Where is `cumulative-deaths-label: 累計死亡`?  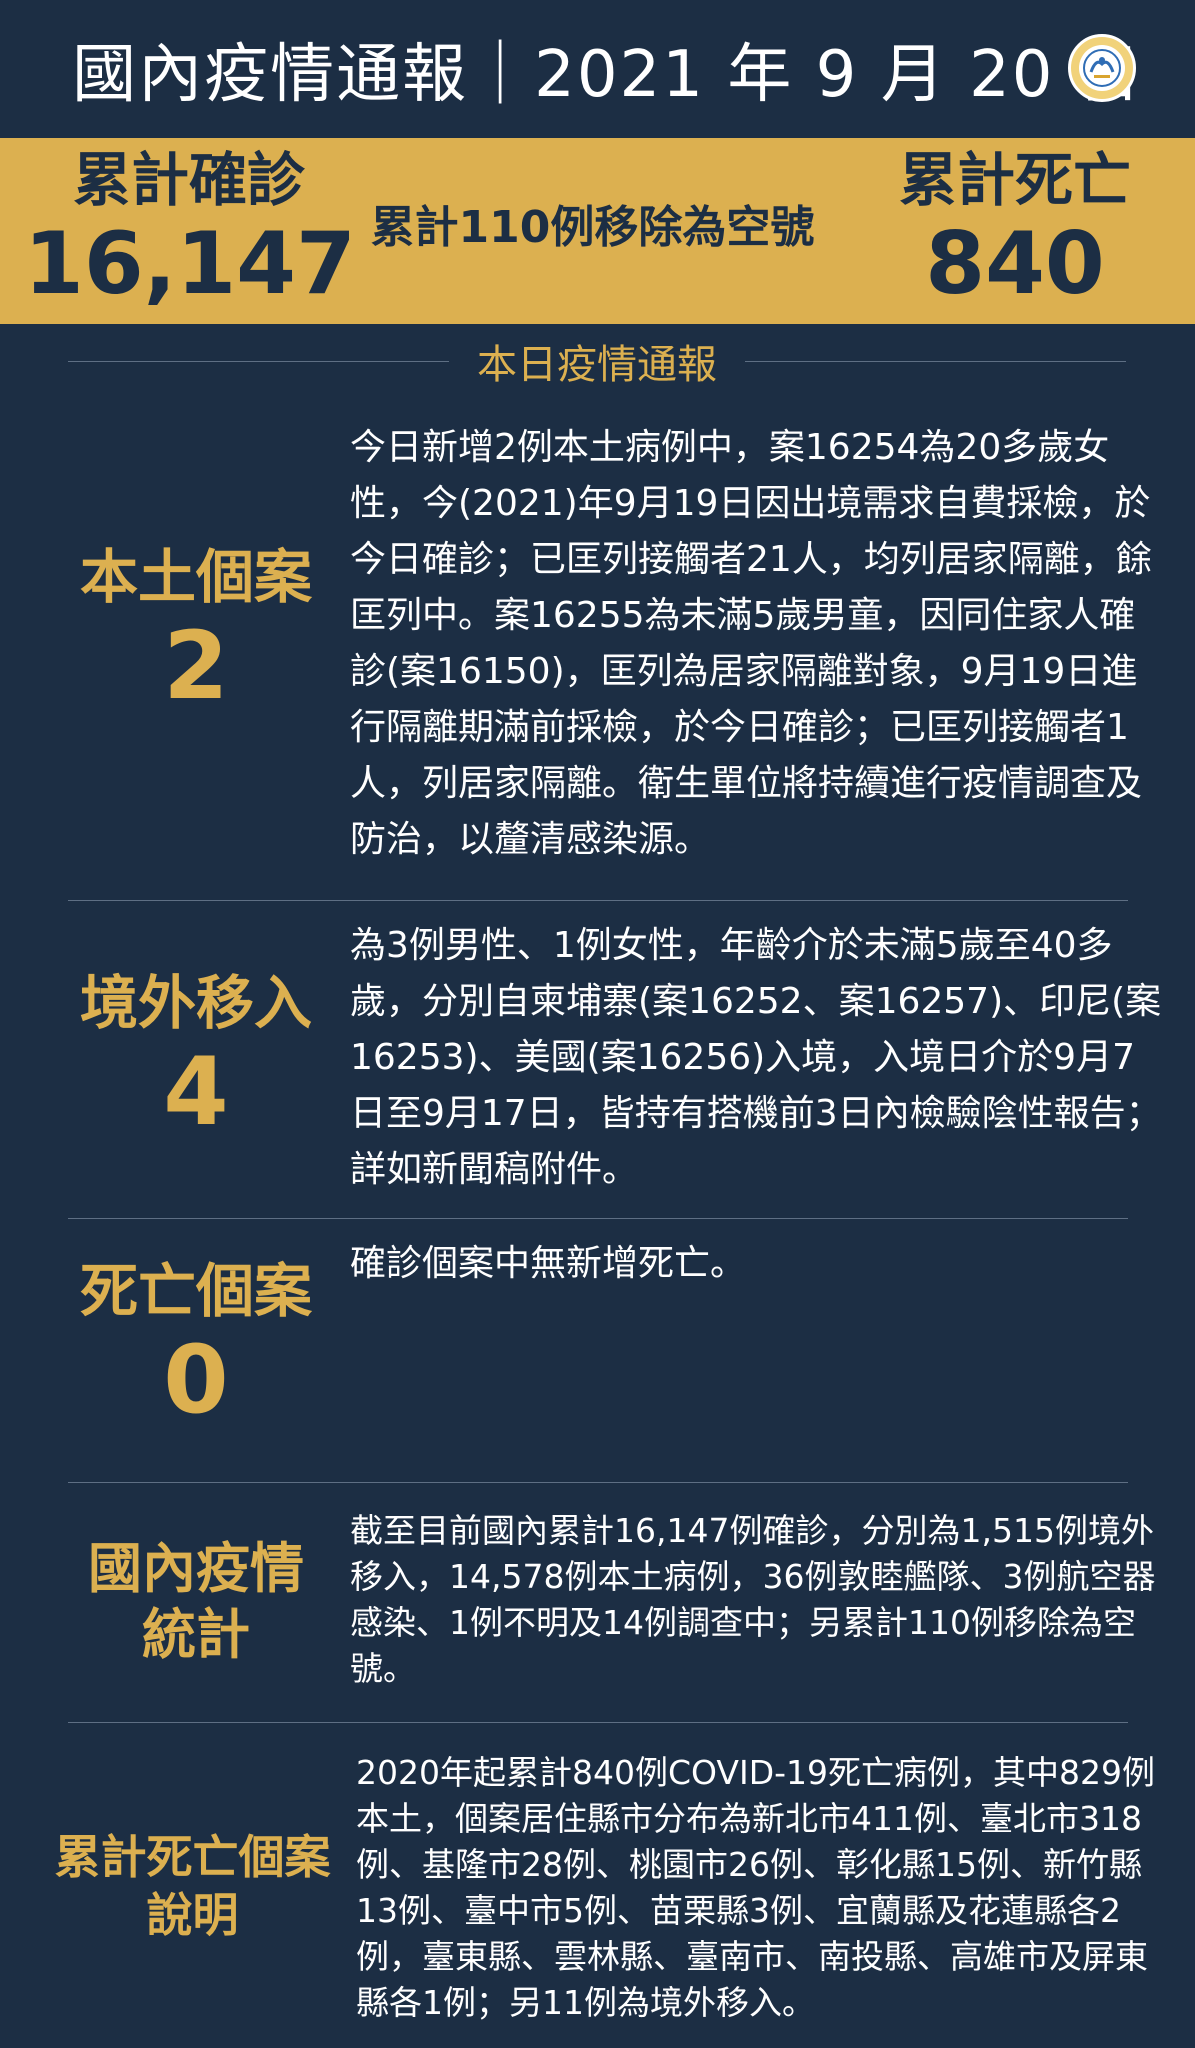
cumulative-deaths-label: 累計死亡 is located at coordinates (1014, 180).